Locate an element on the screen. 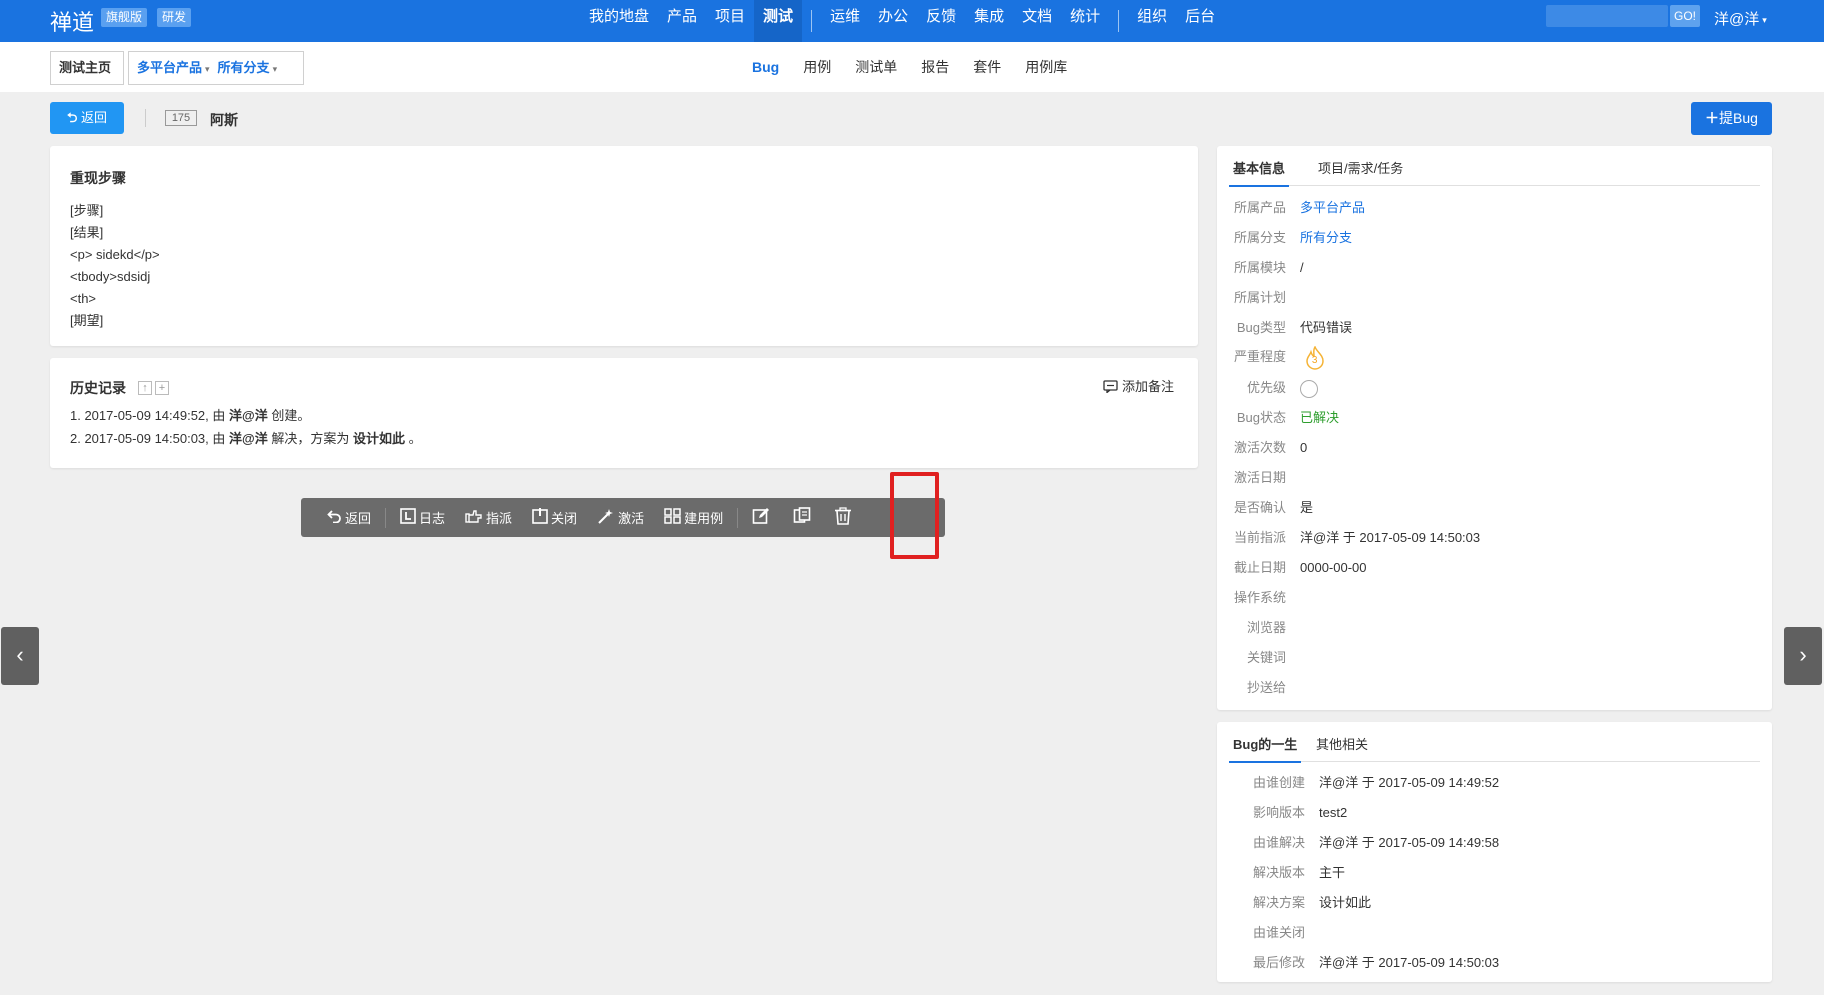 The height and width of the screenshot is (995, 1824). sitemap-icon is located at coordinates (674, 517).